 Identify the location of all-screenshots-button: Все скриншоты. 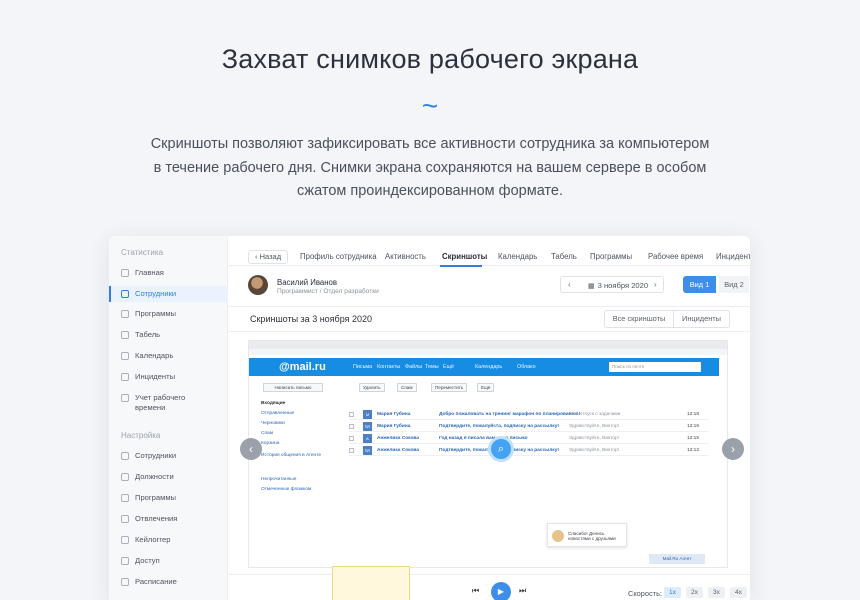
(639, 319).